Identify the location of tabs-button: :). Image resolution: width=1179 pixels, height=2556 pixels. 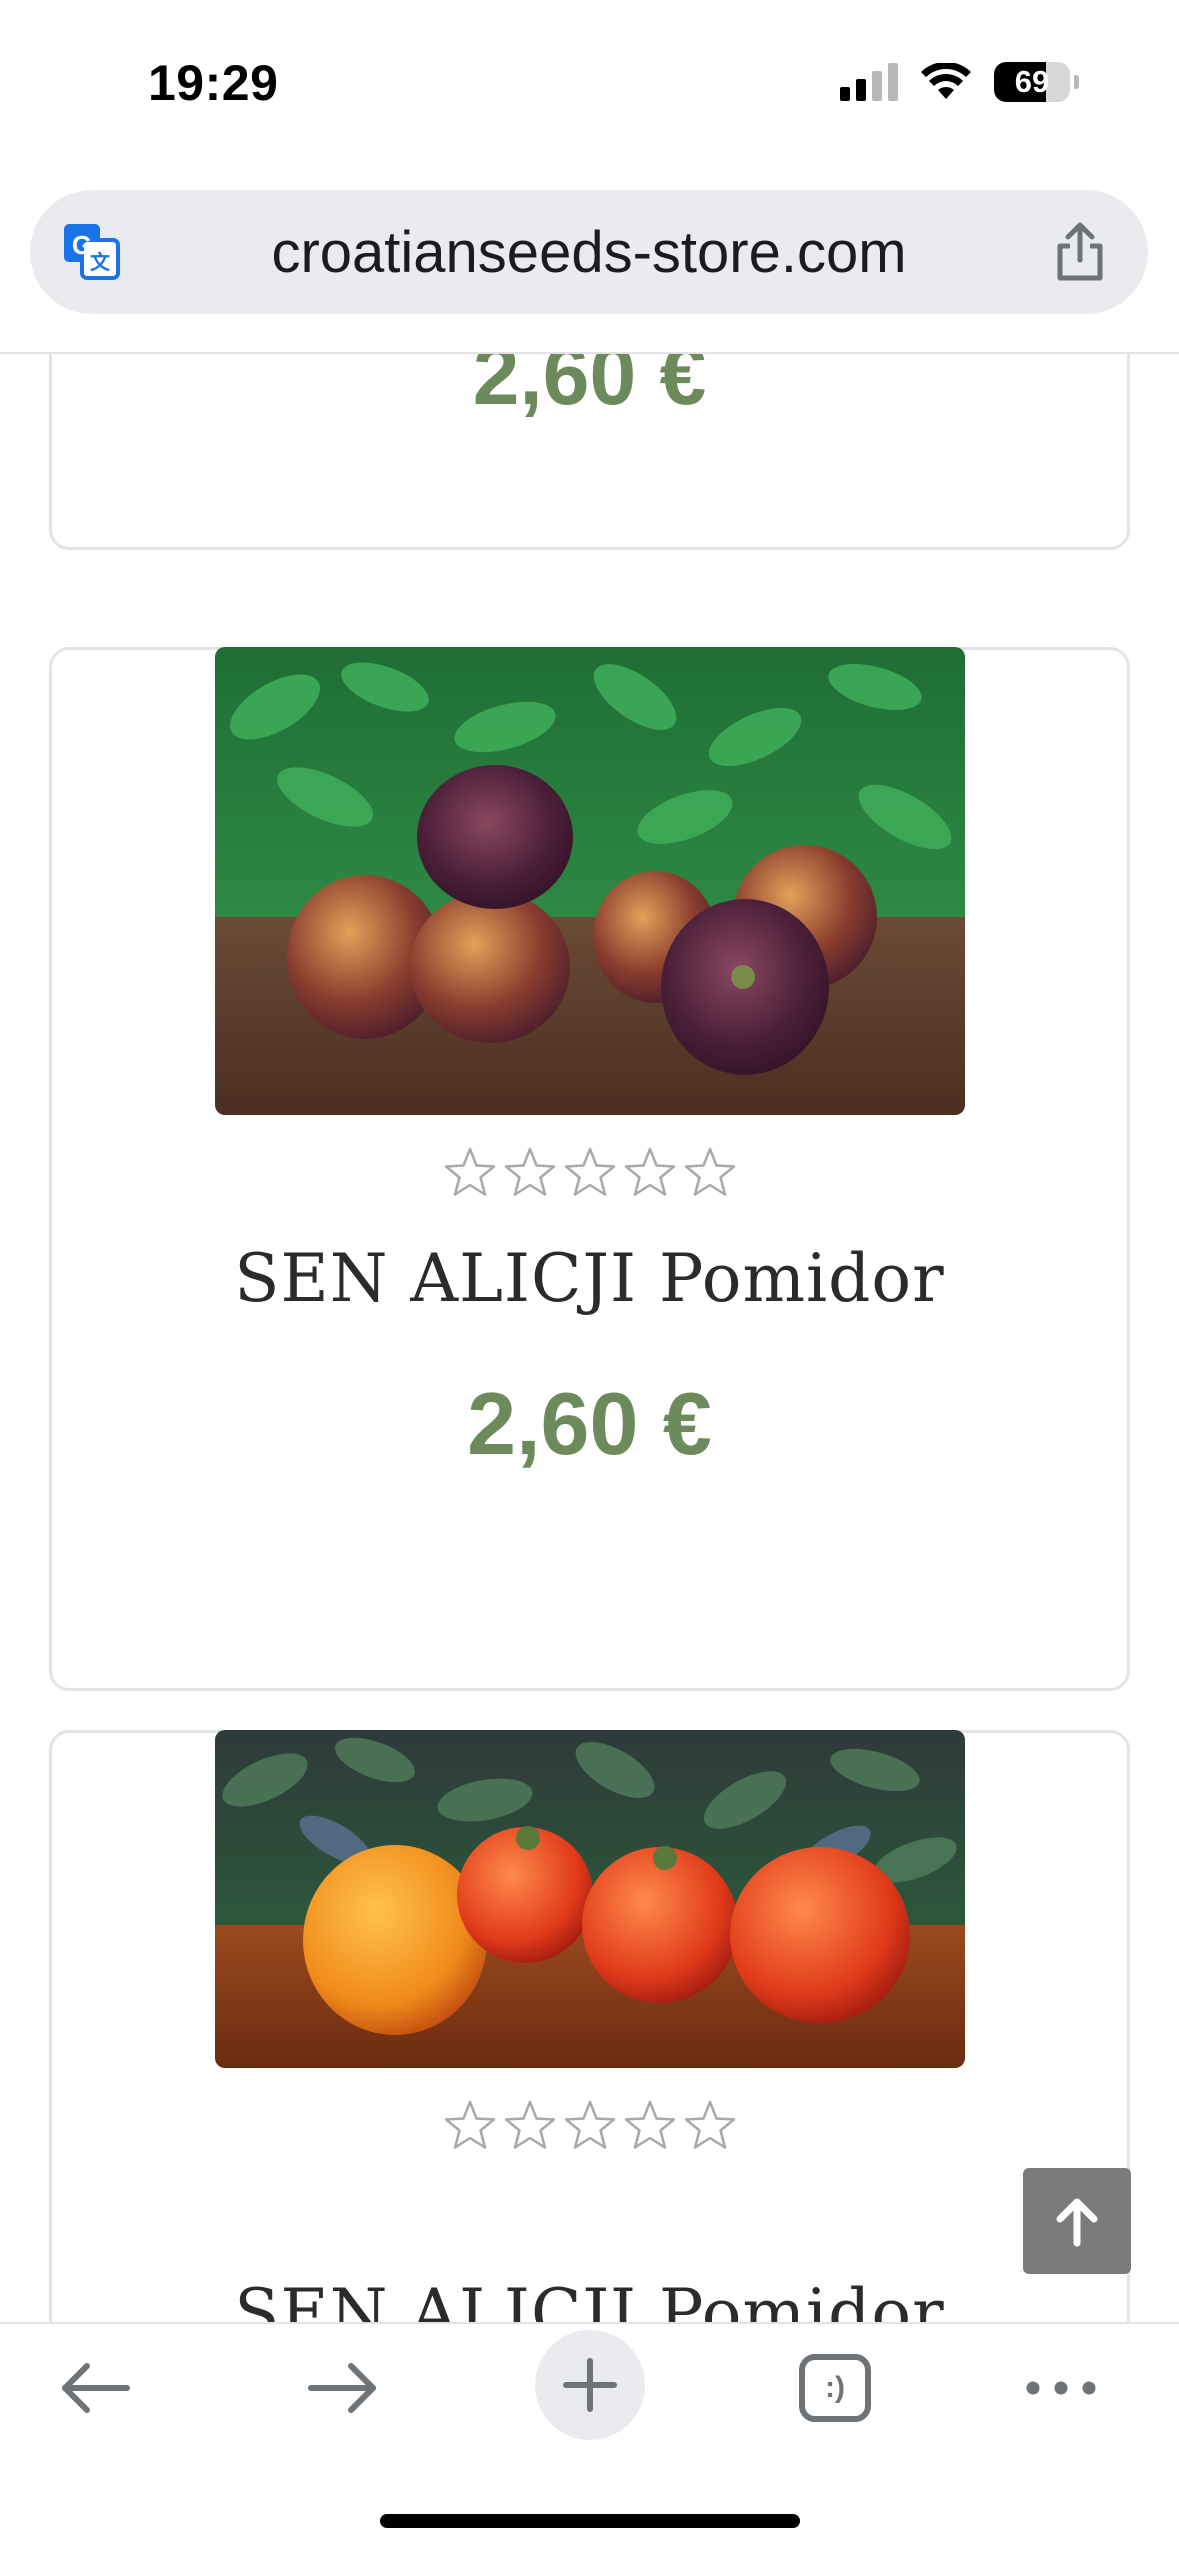
(835, 2388).